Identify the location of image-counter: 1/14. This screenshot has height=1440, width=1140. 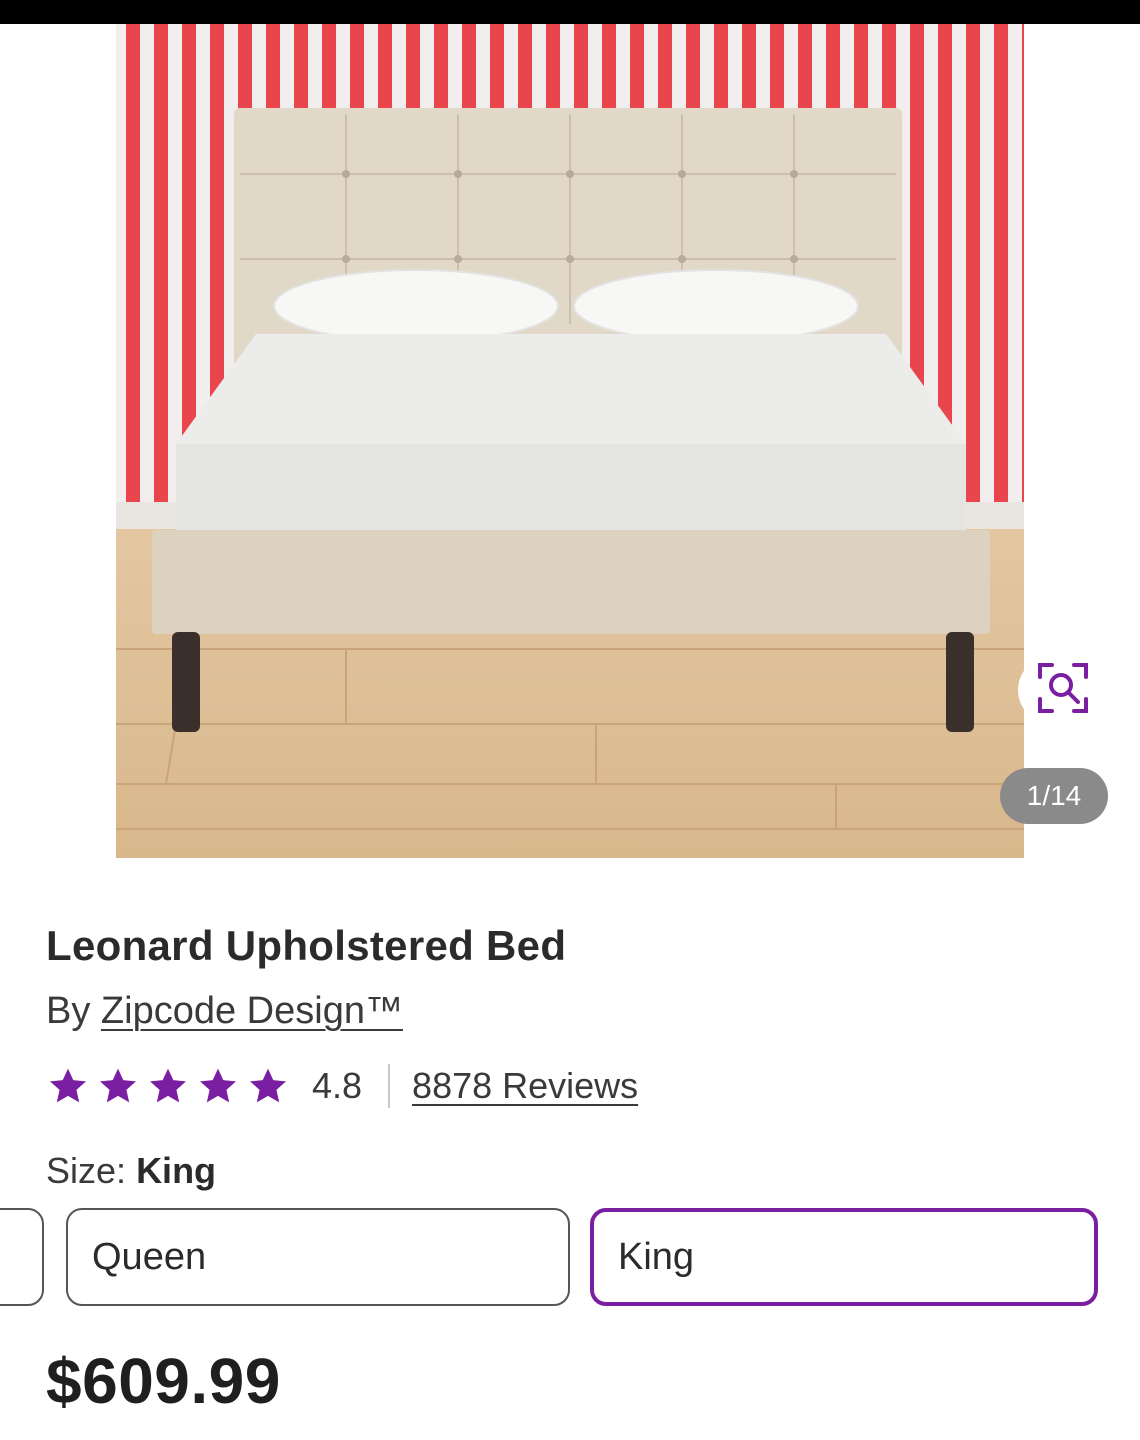
(1054, 796).